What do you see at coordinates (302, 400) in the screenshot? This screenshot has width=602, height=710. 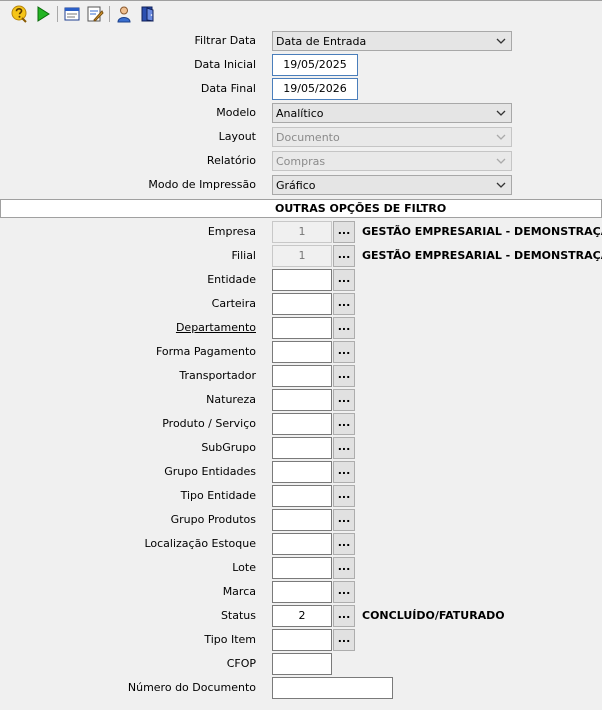 I see `natureza-input` at bounding box center [302, 400].